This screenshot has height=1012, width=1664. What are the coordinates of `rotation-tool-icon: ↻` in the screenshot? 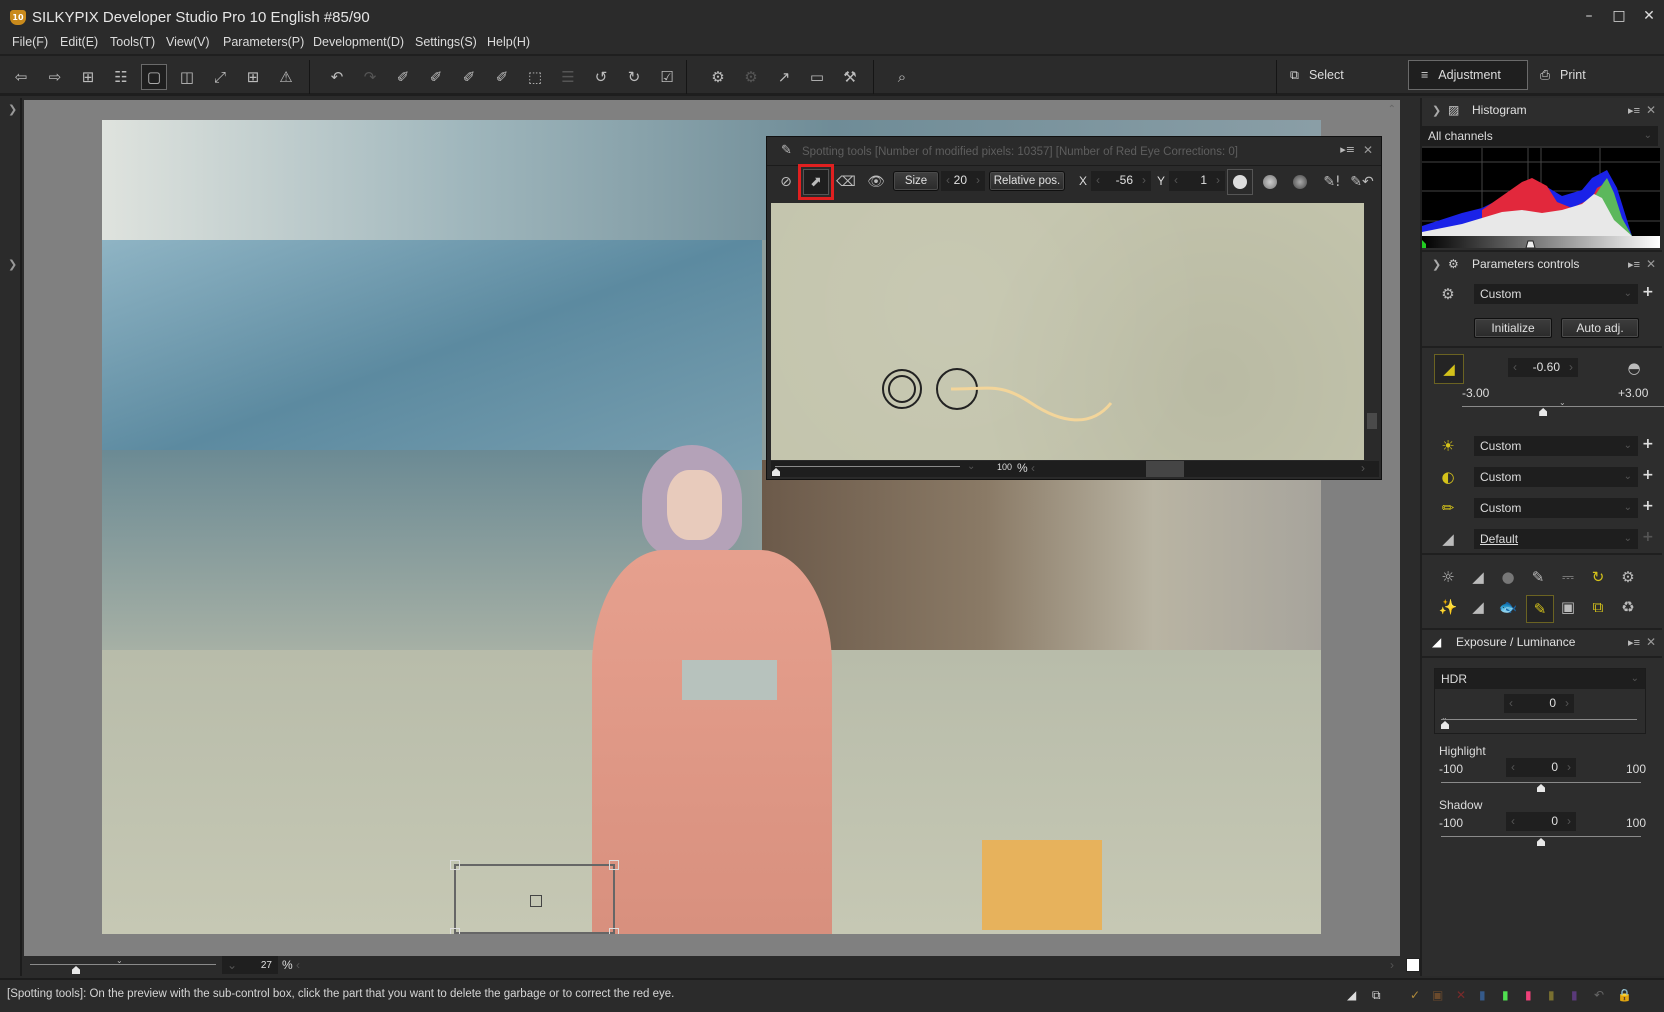 It's located at (1598, 577).